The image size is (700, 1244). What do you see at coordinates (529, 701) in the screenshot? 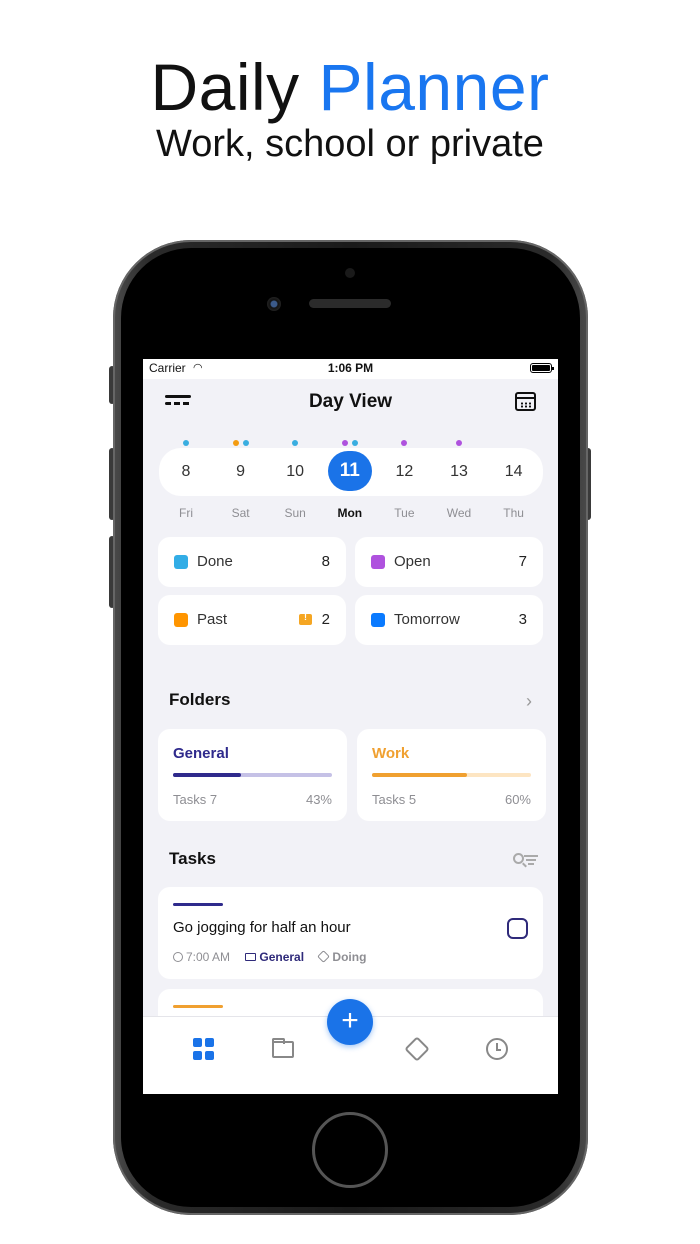
I see `chevron-right-icon: ›` at bounding box center [529, 701].